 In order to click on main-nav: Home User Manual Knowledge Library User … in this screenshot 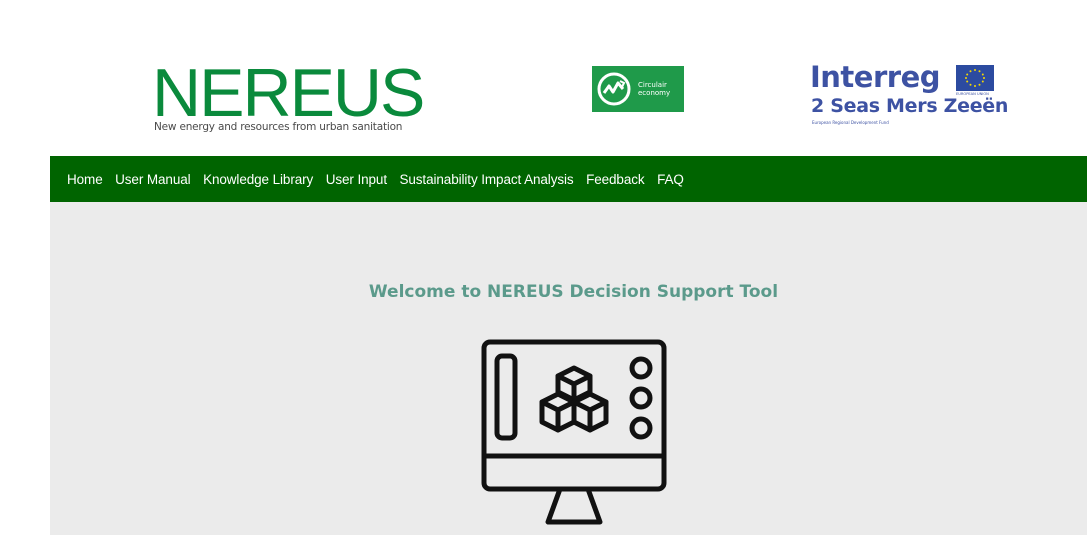, I will do `click(568, 179)`.